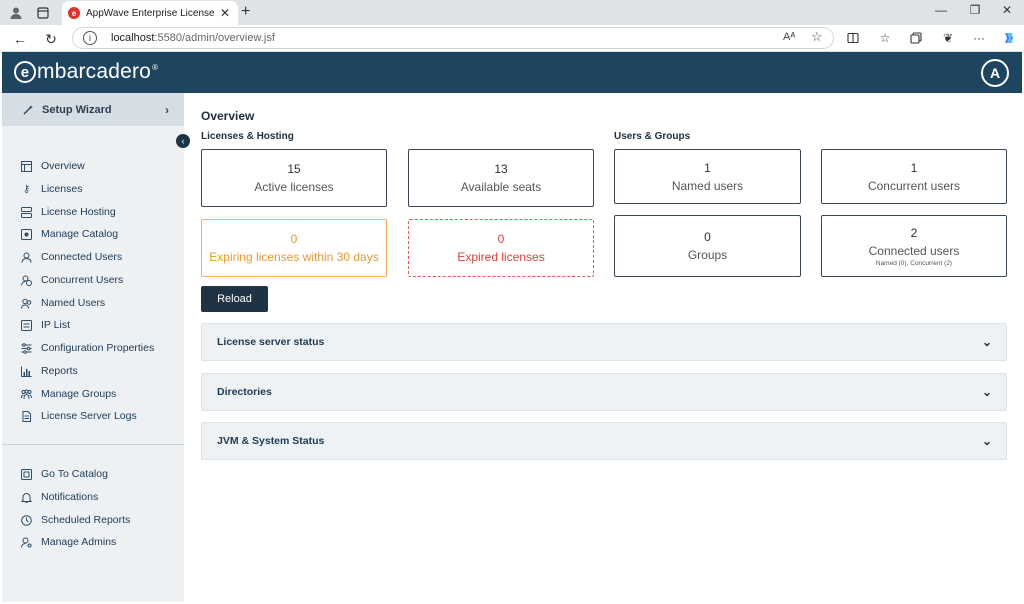 This screenshot has width=1024, height=604. What do you see at coordinates (294, 248) in the screenshot?
I see `expiring-licenses-card: 0 Expiring licenses within 30 days` at bounding box center [294, 248].